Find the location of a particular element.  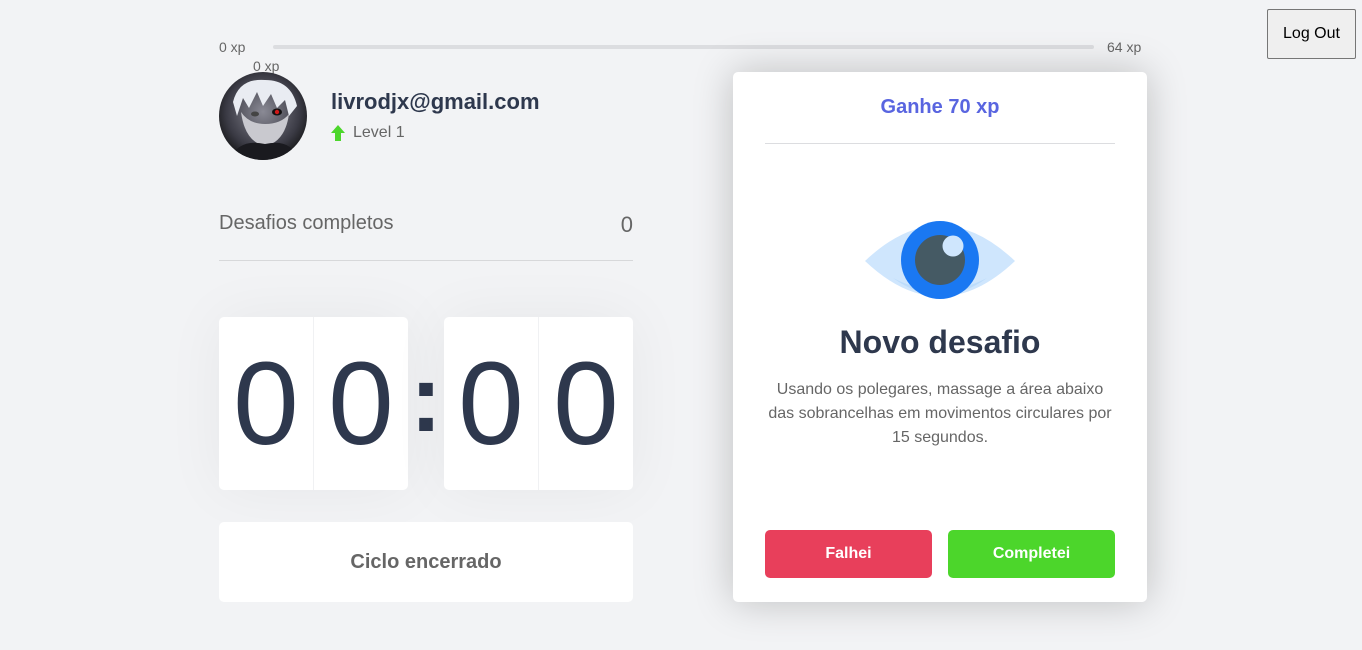

xp-progress-bar is located at coordinates (683, 47).